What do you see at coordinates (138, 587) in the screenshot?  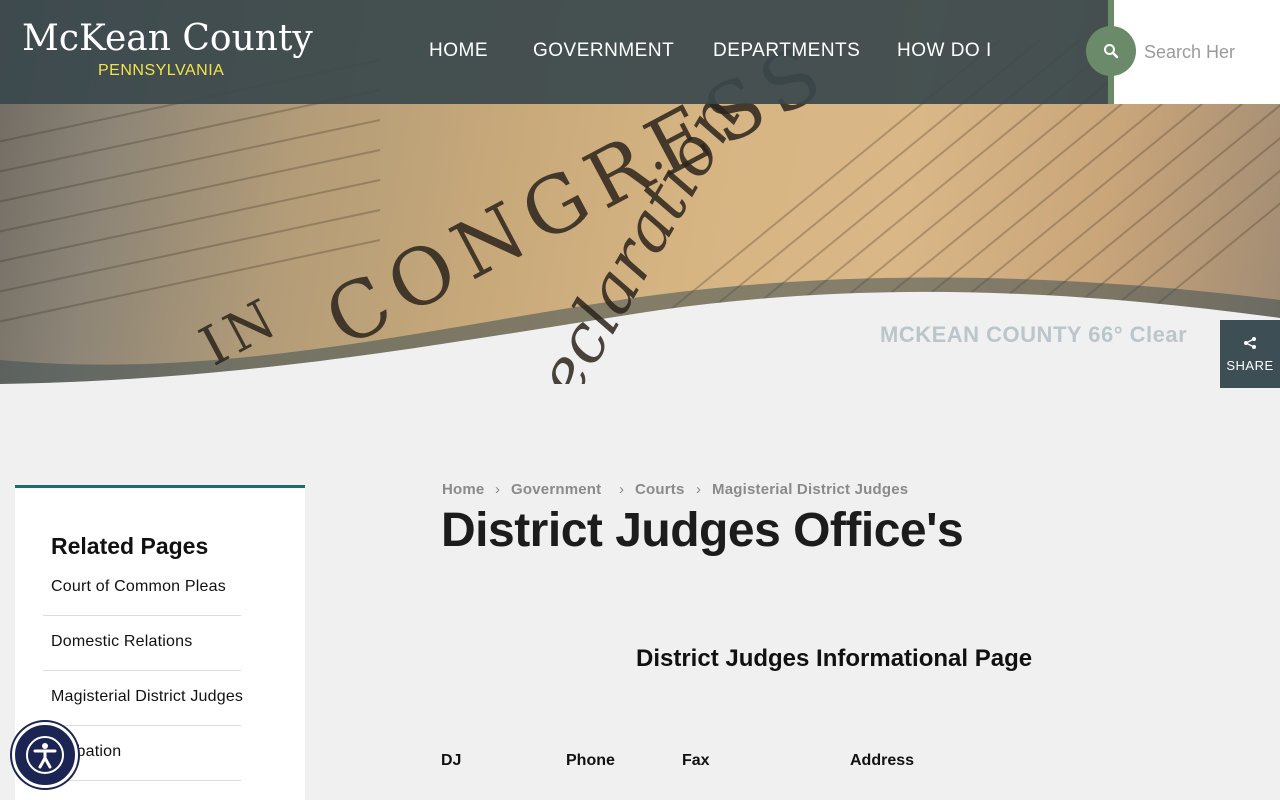 I see `related-link-court-of-common-pleas: Court of Common Pleas` at bounding box center [138, 587].